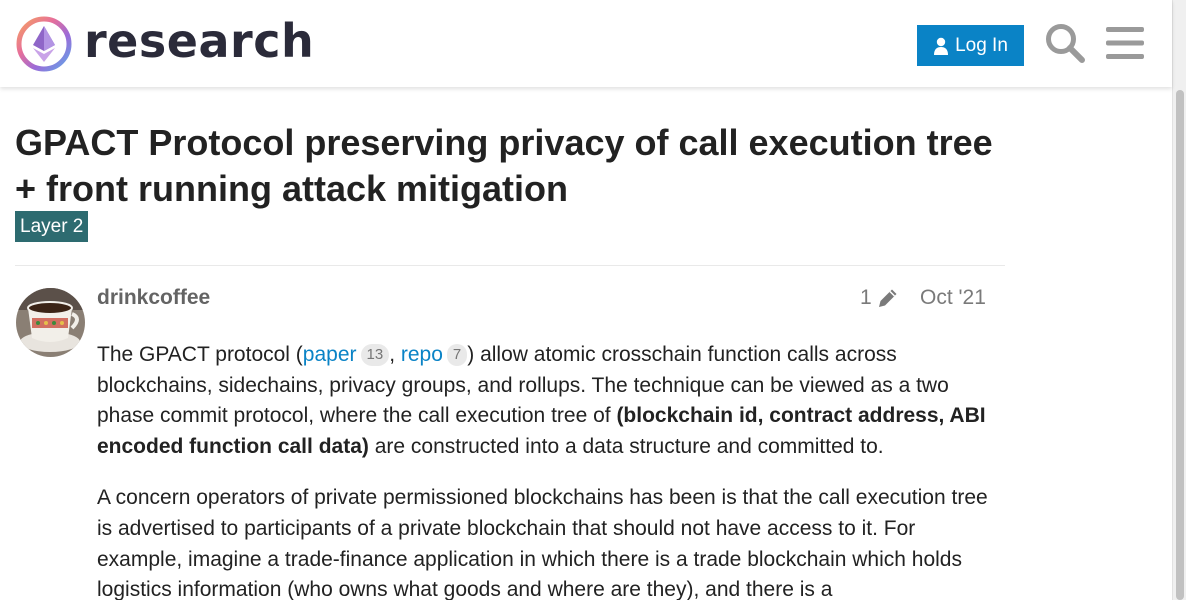 This screenshot has width=1186, height=600. What do you see at coordinates (44, 44) in the screenshot?
I see `ethereum-research-logo-icon` at bounding box center [44, 44].